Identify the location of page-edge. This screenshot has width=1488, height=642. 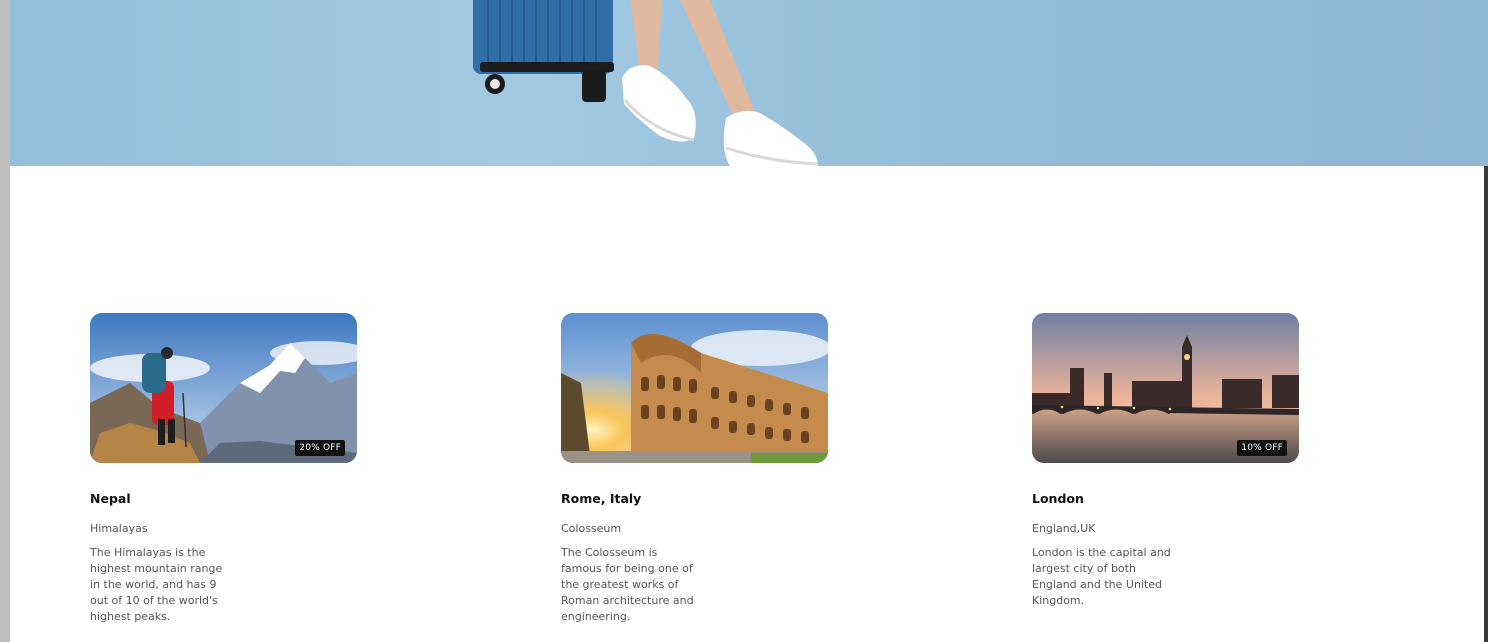
(5, 321).